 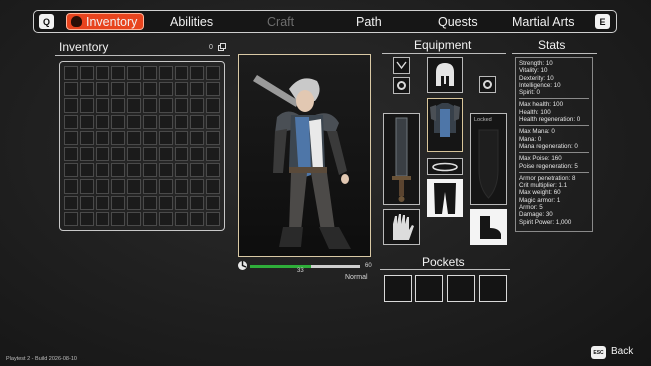 What do you see at coordinates (488, 227) in the screenshot?
I see `slot-boots` at bounding box center [488, 227].